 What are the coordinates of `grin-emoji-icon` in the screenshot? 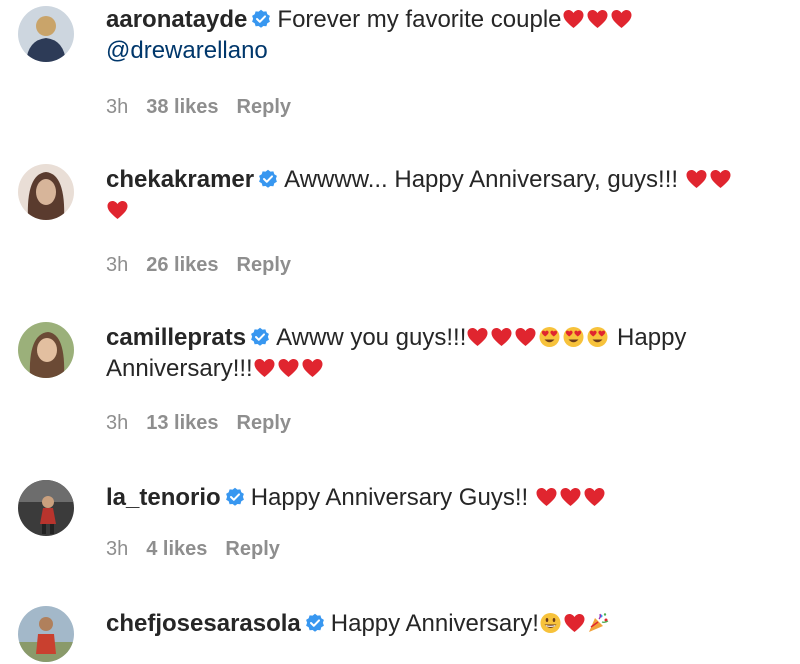 It's located at (550, 623).